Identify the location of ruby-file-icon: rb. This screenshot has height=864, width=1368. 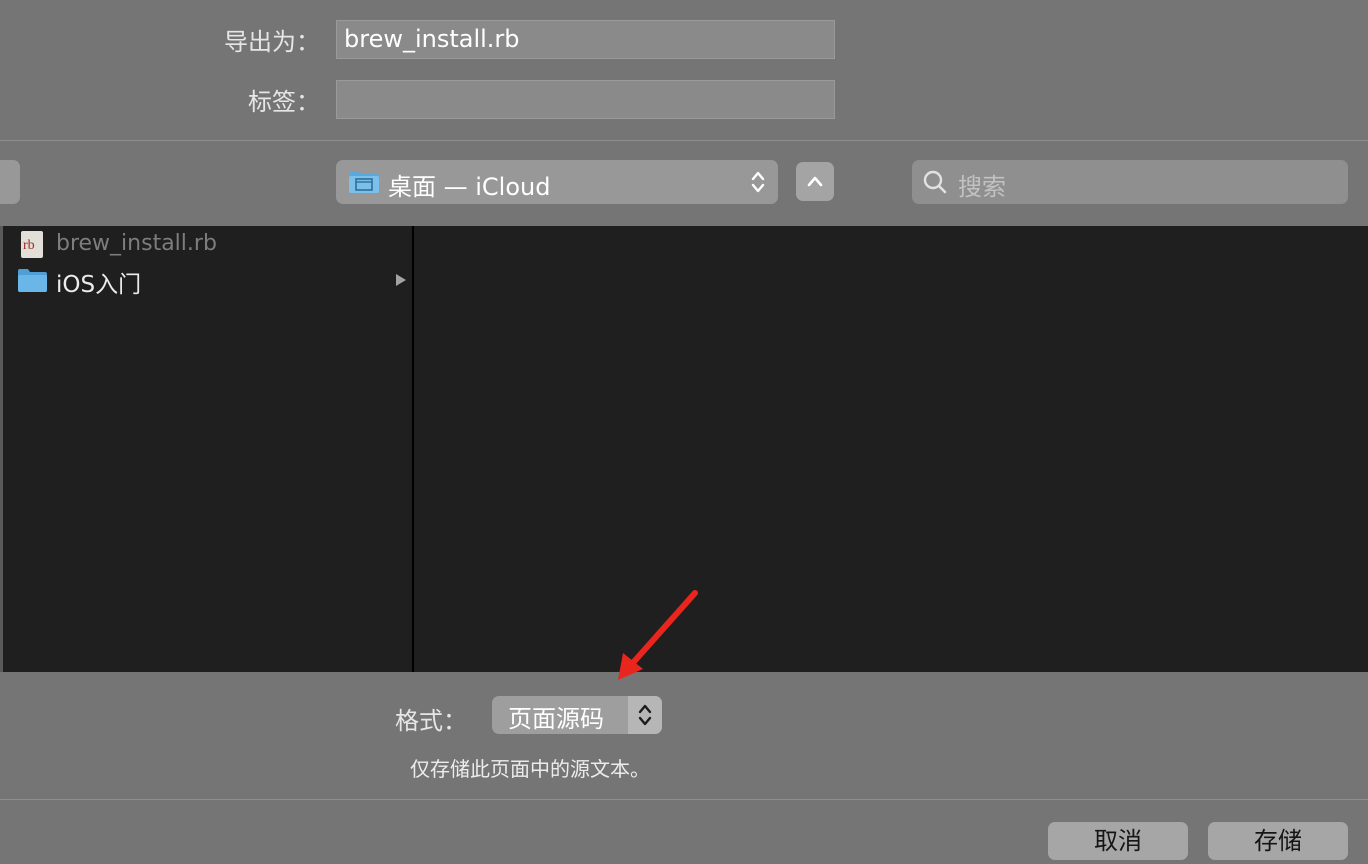
(32, 244).